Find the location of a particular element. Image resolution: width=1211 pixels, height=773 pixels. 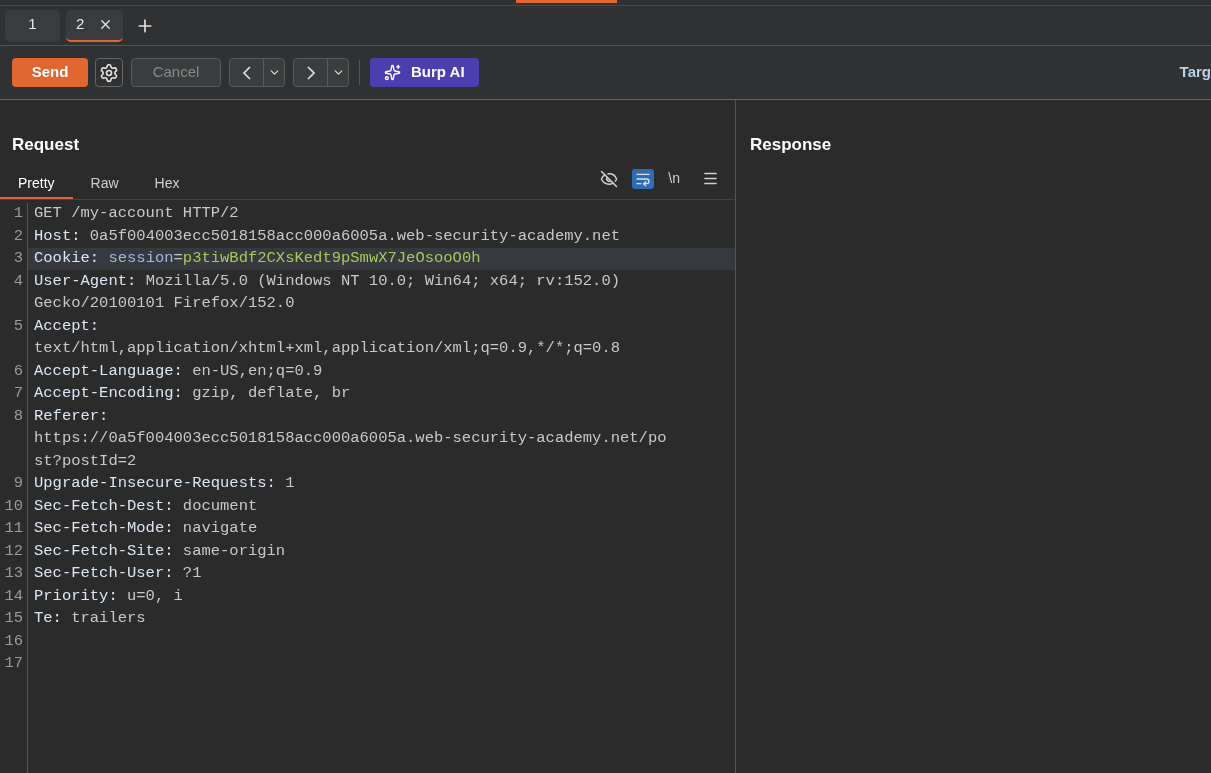

panel-title: Response is located at coordinates (791, 144).